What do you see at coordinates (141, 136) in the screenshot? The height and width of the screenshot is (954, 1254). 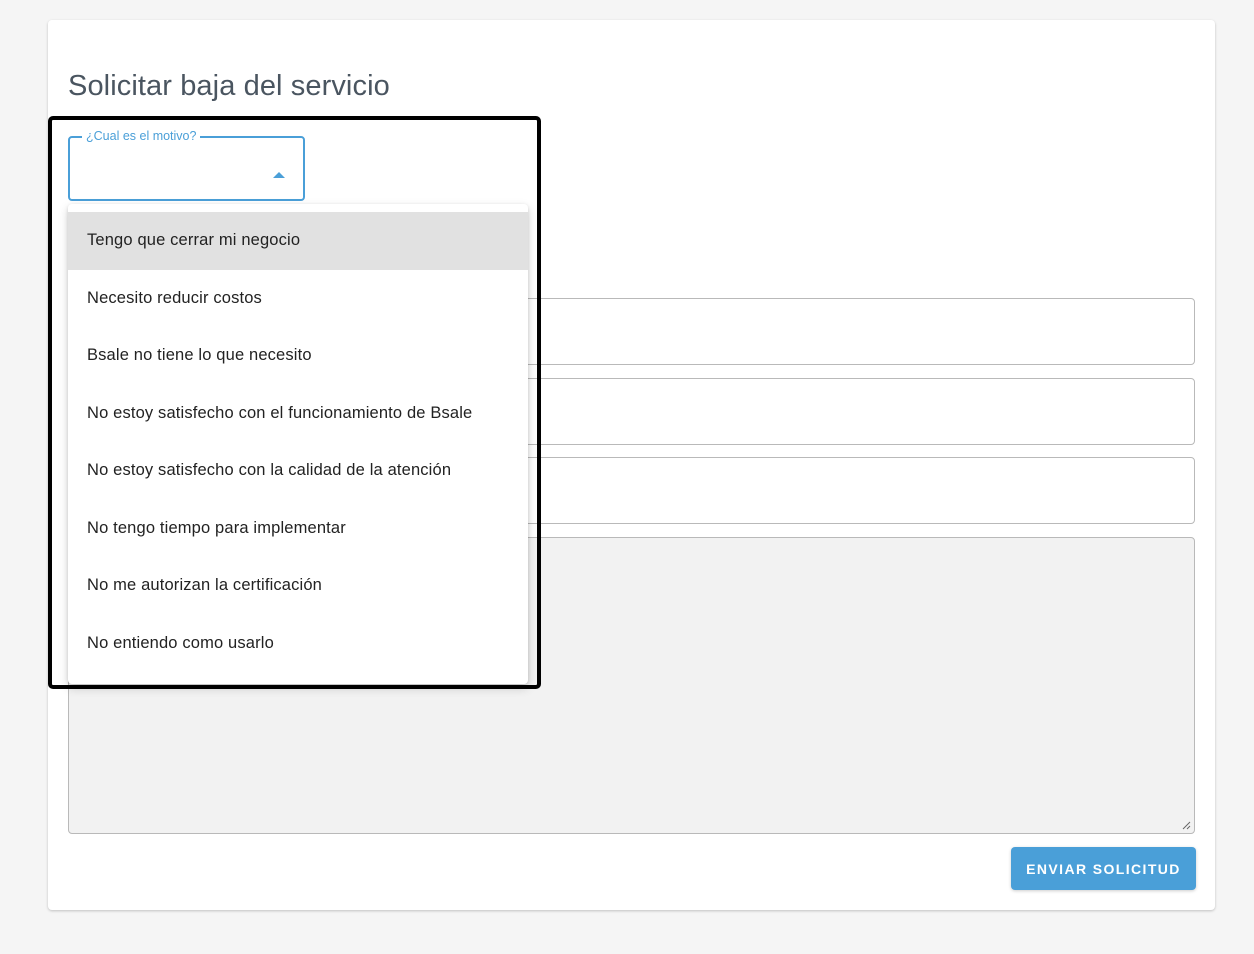 I see `reason-select-label: ¿Cual es el motivo?` at bounding box center [141, 136].